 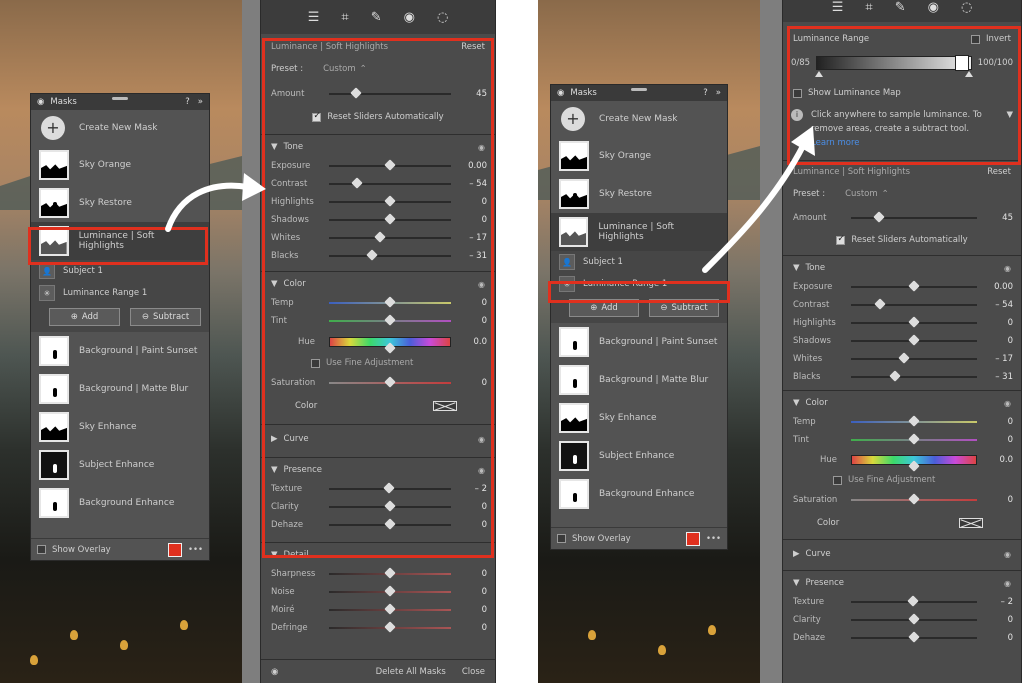 I want to click on whites-slider: Whites – 17, so click(x=902, y=359).